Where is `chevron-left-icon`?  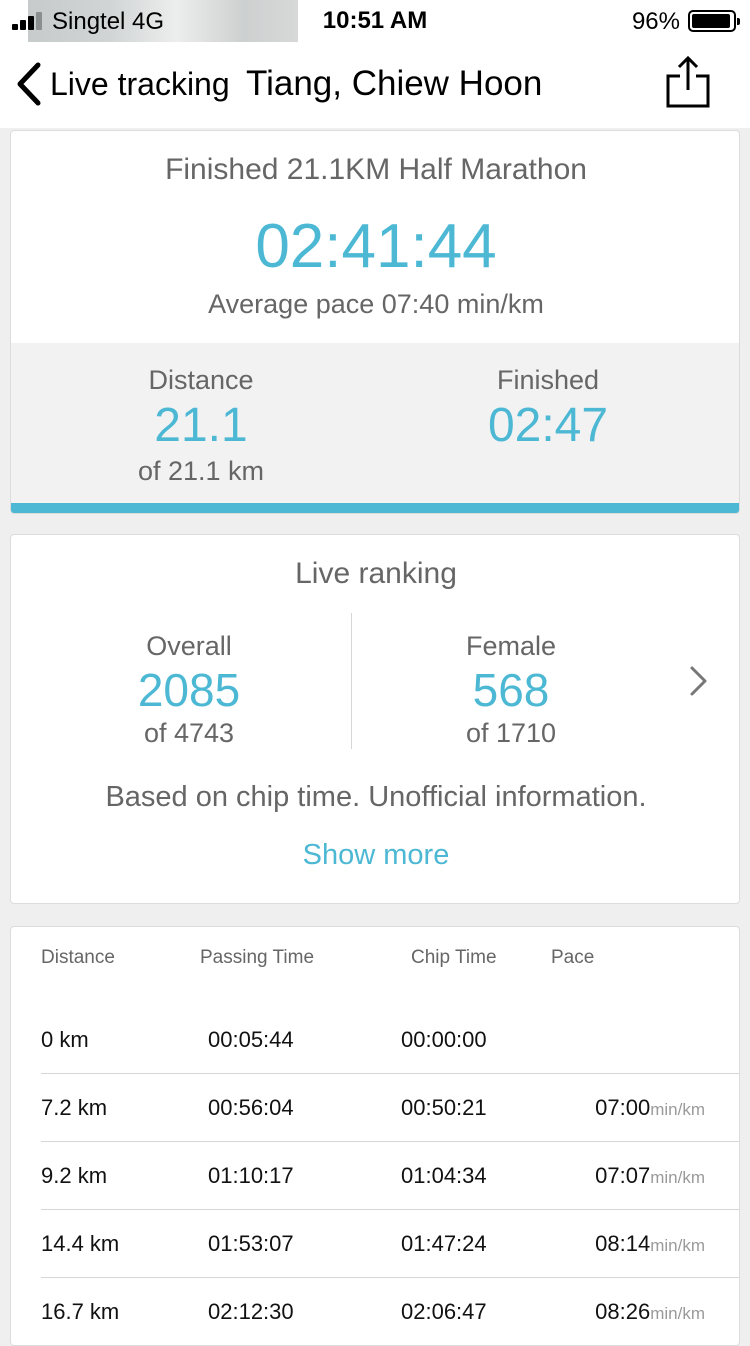
chevron-left-icon is located at coordinates (29, 84).